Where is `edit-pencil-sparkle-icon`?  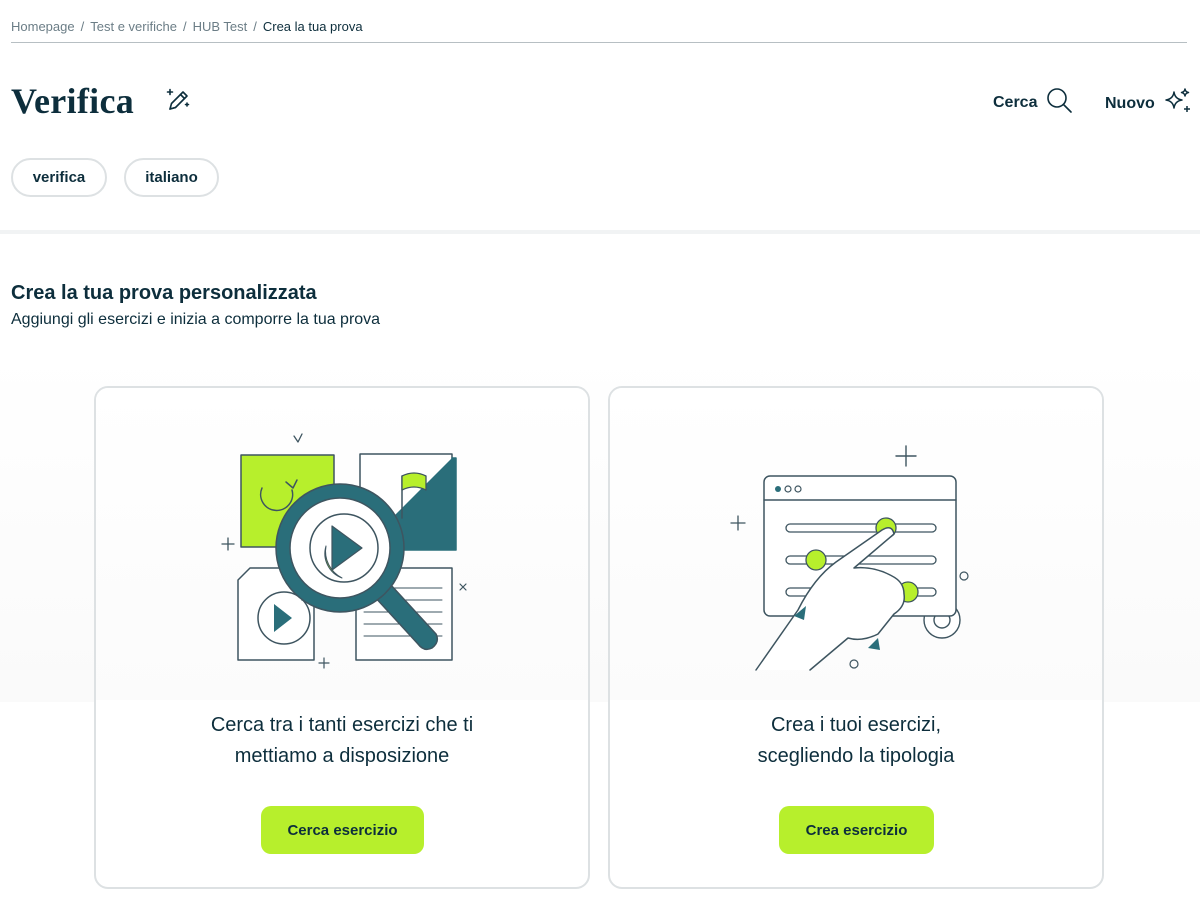 edit-pencil-sparkle-icon is located at coordinates (178, 100).